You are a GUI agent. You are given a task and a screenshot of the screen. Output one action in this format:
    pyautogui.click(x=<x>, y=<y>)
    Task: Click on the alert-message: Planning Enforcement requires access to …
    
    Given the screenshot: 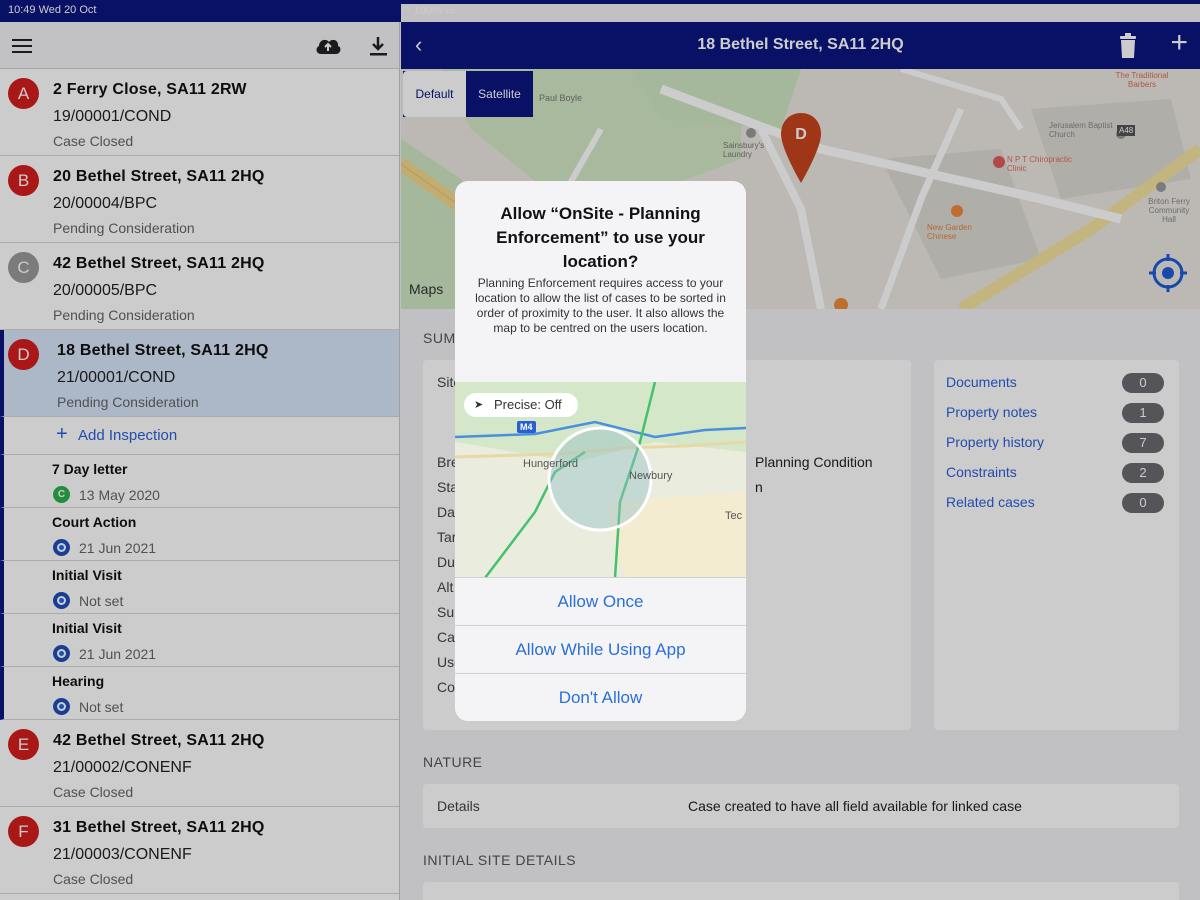 What is the action you would take?
    pyautogui.click(x=600, y=305)
    